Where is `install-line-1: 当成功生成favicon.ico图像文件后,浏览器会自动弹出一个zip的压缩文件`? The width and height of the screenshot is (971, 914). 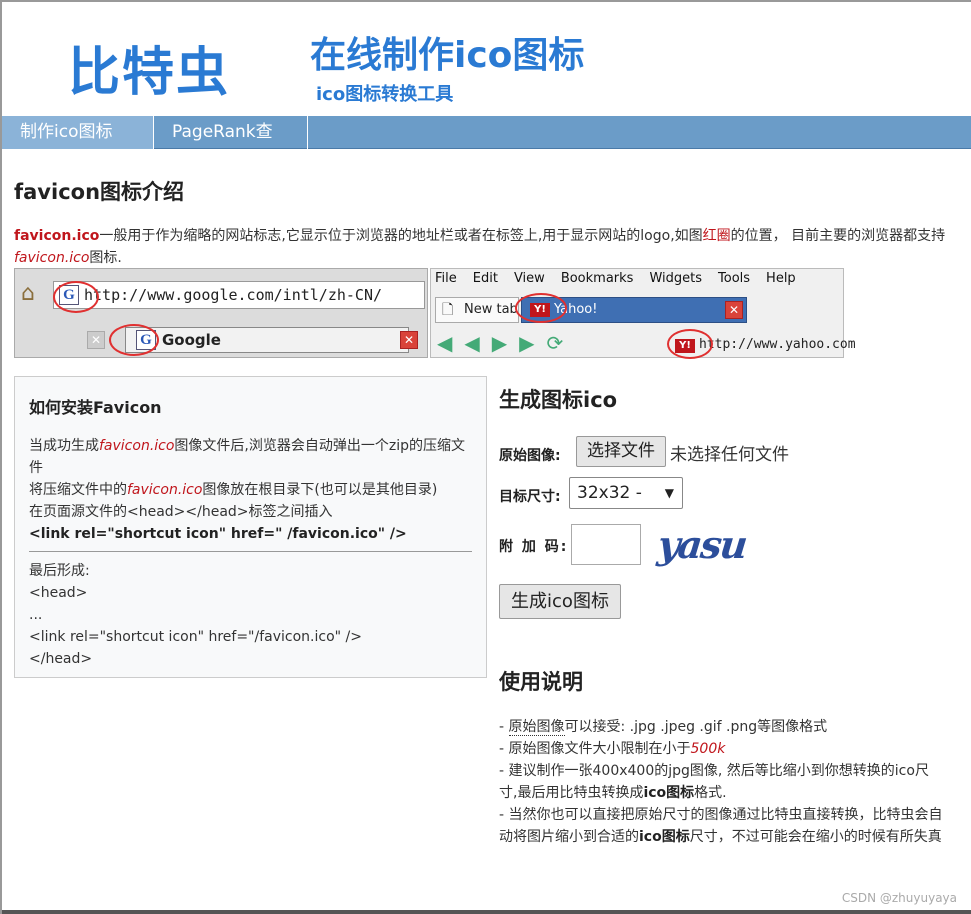
install-line-1: 当成功生成favicon.ico图像文件后,浏览器会自动弹出一个zip的压缩文件 is located at coordinates (247, 457).